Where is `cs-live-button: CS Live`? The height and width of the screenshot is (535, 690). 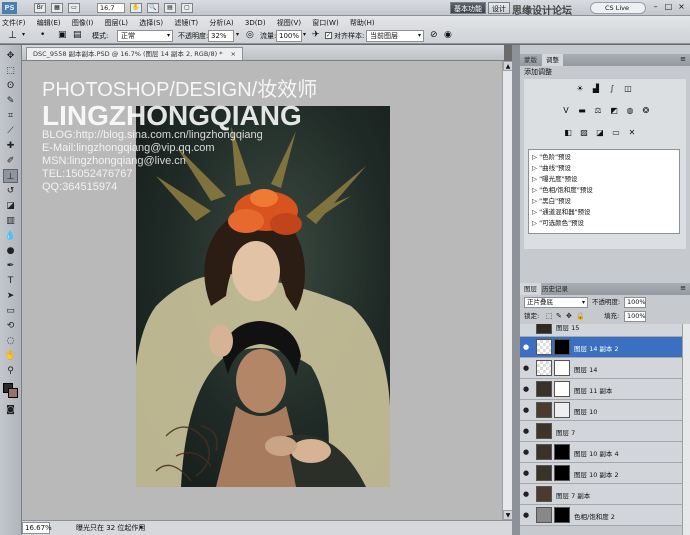 cs-live-button: CS Live is located at coordinates (618, 8).